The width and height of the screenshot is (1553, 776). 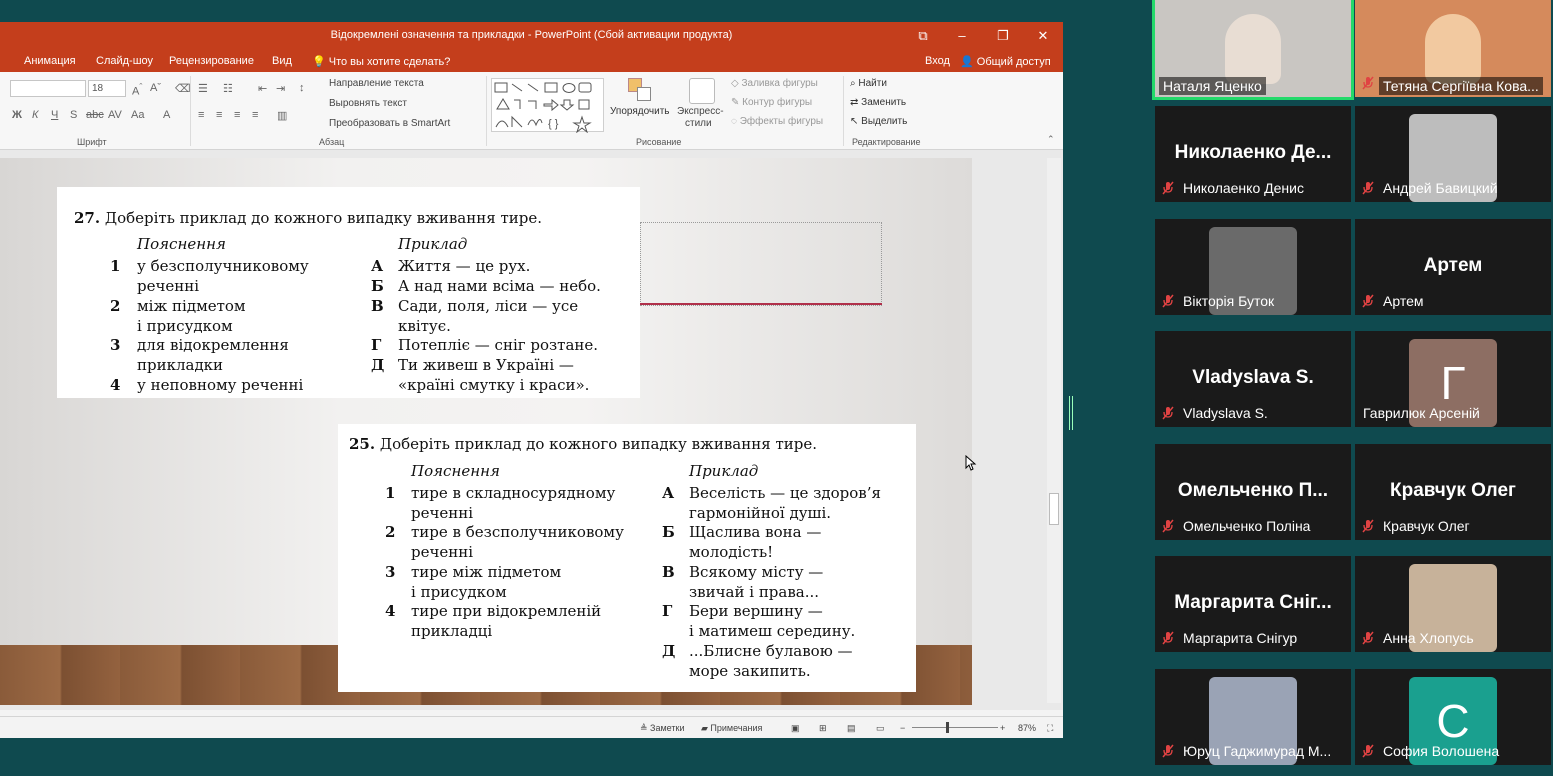 What do you see at coordinates (1441, 750) in the screenshot?
I see `participant-name: София Волошена` at bounding box center [1441, 750].